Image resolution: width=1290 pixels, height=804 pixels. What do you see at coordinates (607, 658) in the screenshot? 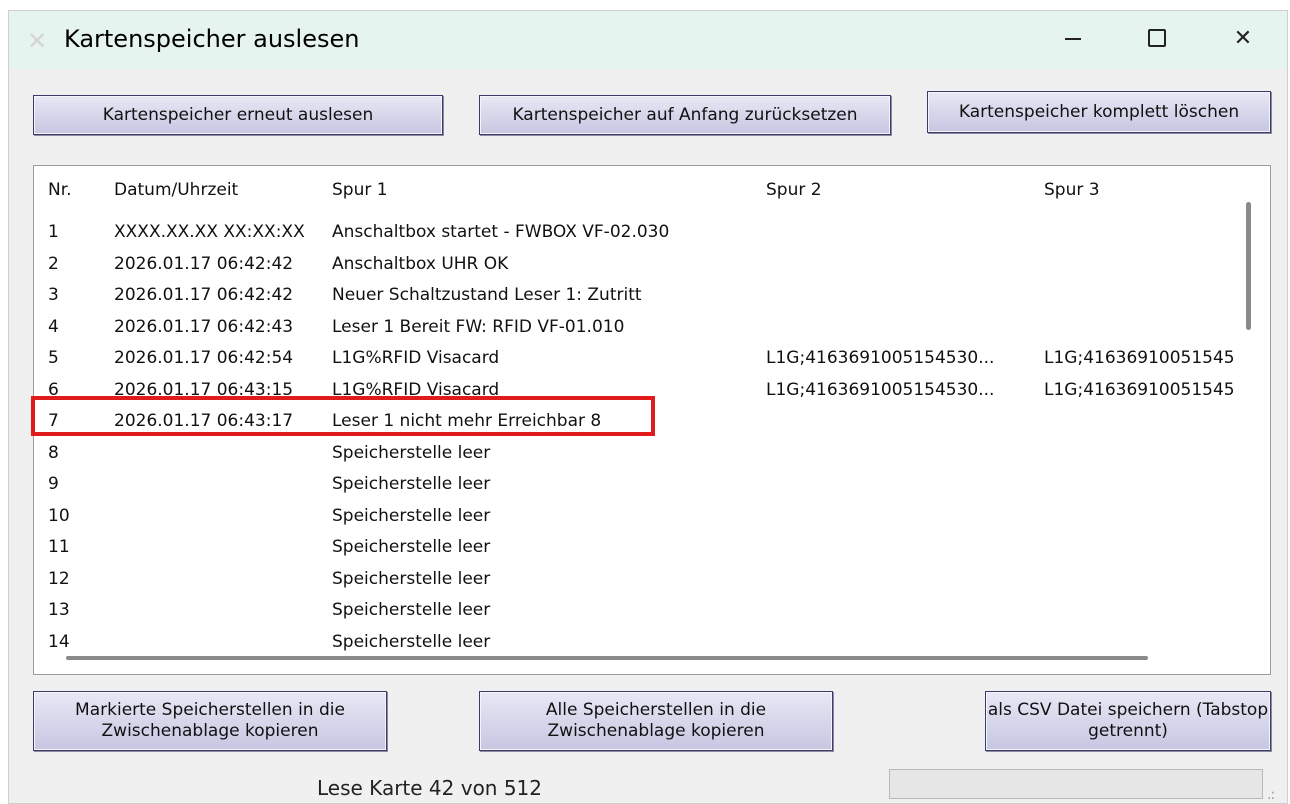
I see `horizontal-scroll-thumb` at bounding box center [607, 658].